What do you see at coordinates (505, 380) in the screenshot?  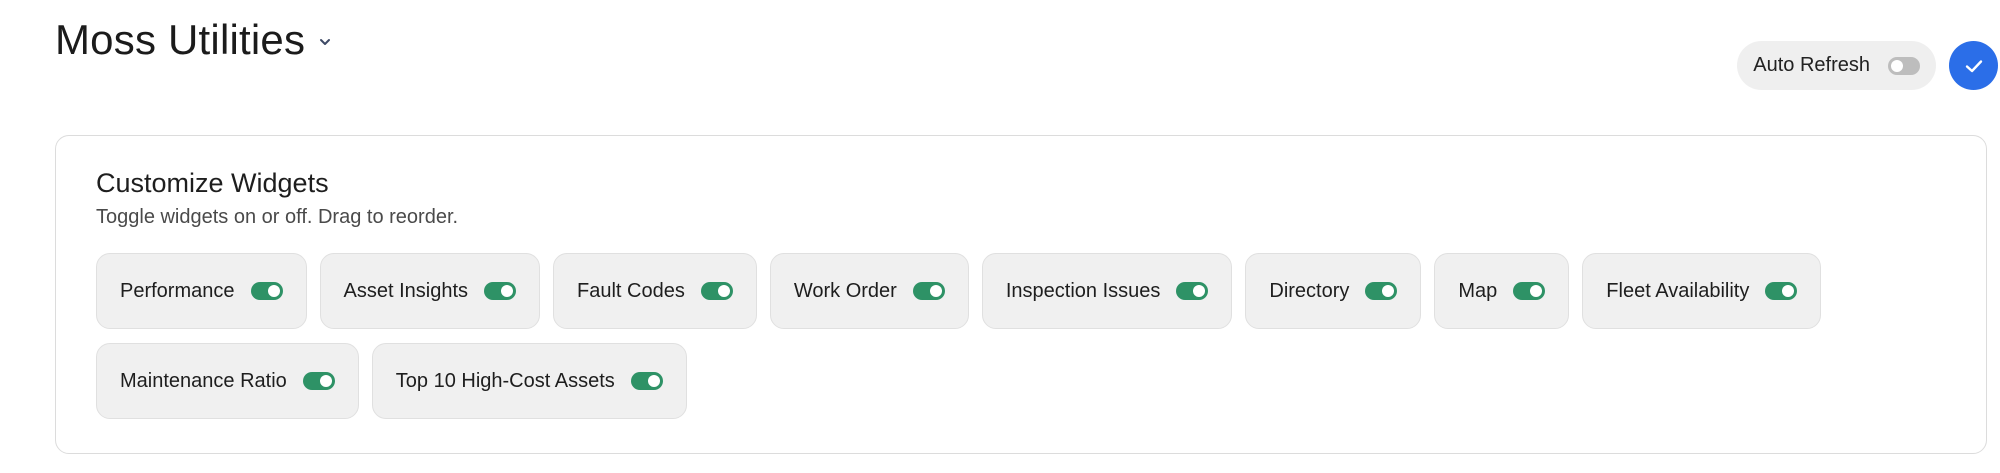 I see `widget-chip-label: Top 10 High-Cost Assets` at bounding box center [505, 380].